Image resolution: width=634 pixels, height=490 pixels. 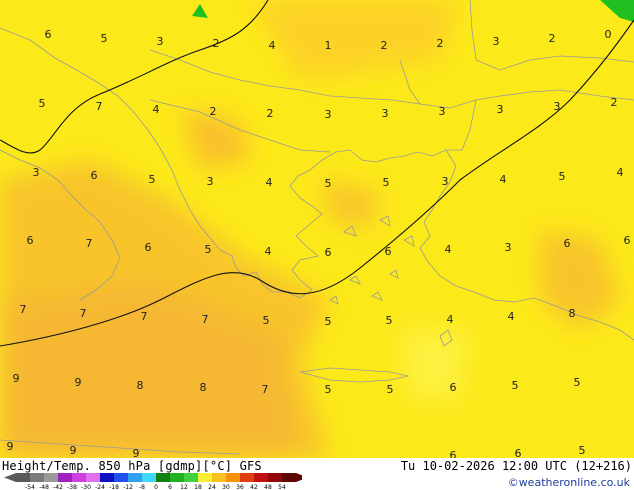 I want to click on color-scale-tick: 30, so click(x=226, y=487).